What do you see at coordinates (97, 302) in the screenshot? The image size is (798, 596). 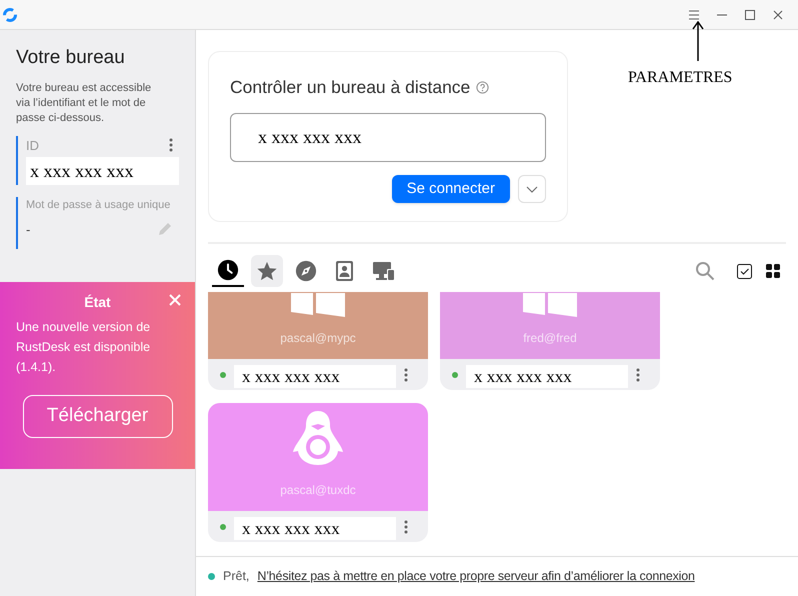 I see `notification-title: État` at bounding box center [97, 302].